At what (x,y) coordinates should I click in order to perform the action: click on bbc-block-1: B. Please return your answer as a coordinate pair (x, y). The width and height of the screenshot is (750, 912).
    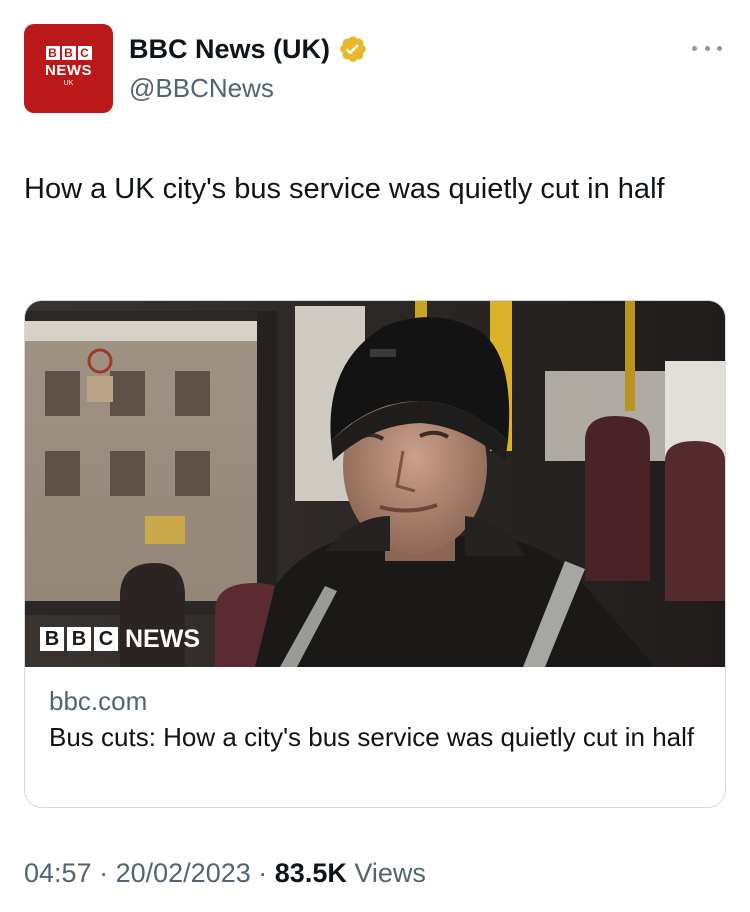
    Looking at the image, I should click on (52, 53).